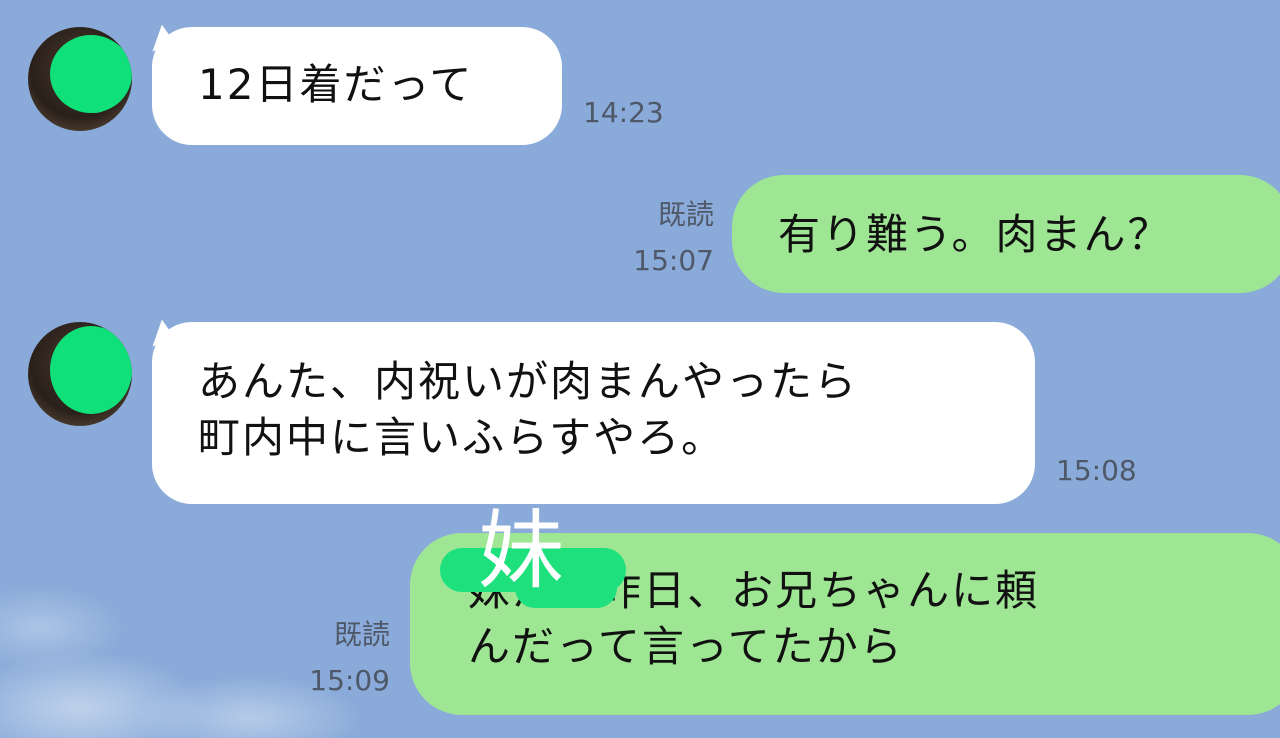  What do you see at coordinates (673, 260) in the screenshot?
I see `message-time: 15:07` at bounding box center [673, 260].